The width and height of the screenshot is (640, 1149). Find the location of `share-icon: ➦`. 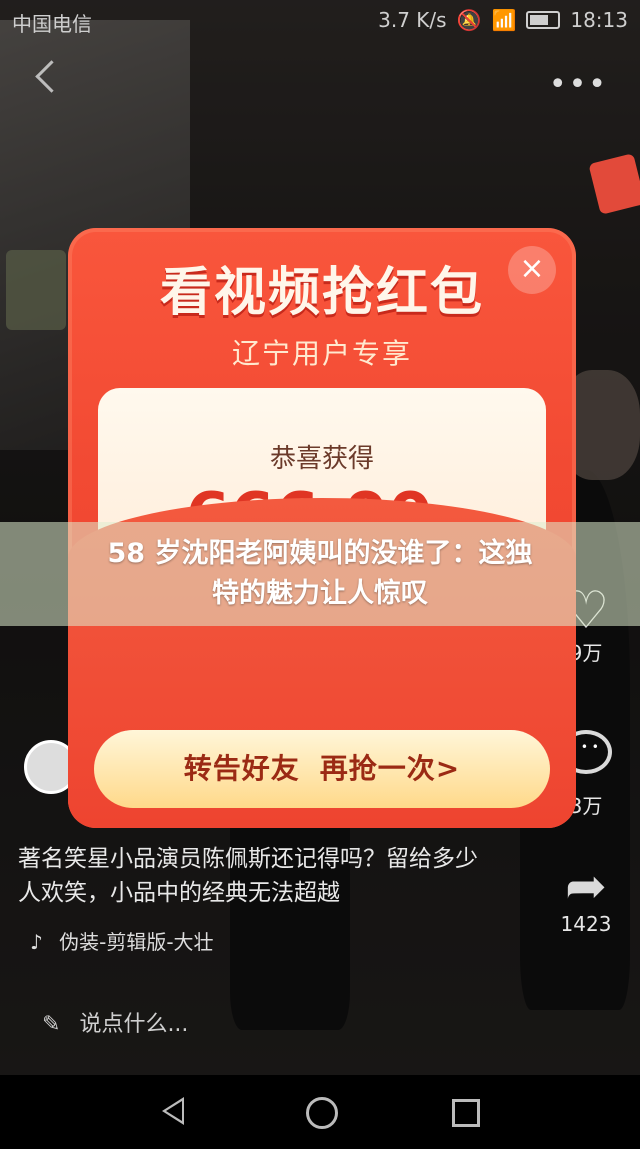

share-icon: ➦ is located at coordinates (586, 886).